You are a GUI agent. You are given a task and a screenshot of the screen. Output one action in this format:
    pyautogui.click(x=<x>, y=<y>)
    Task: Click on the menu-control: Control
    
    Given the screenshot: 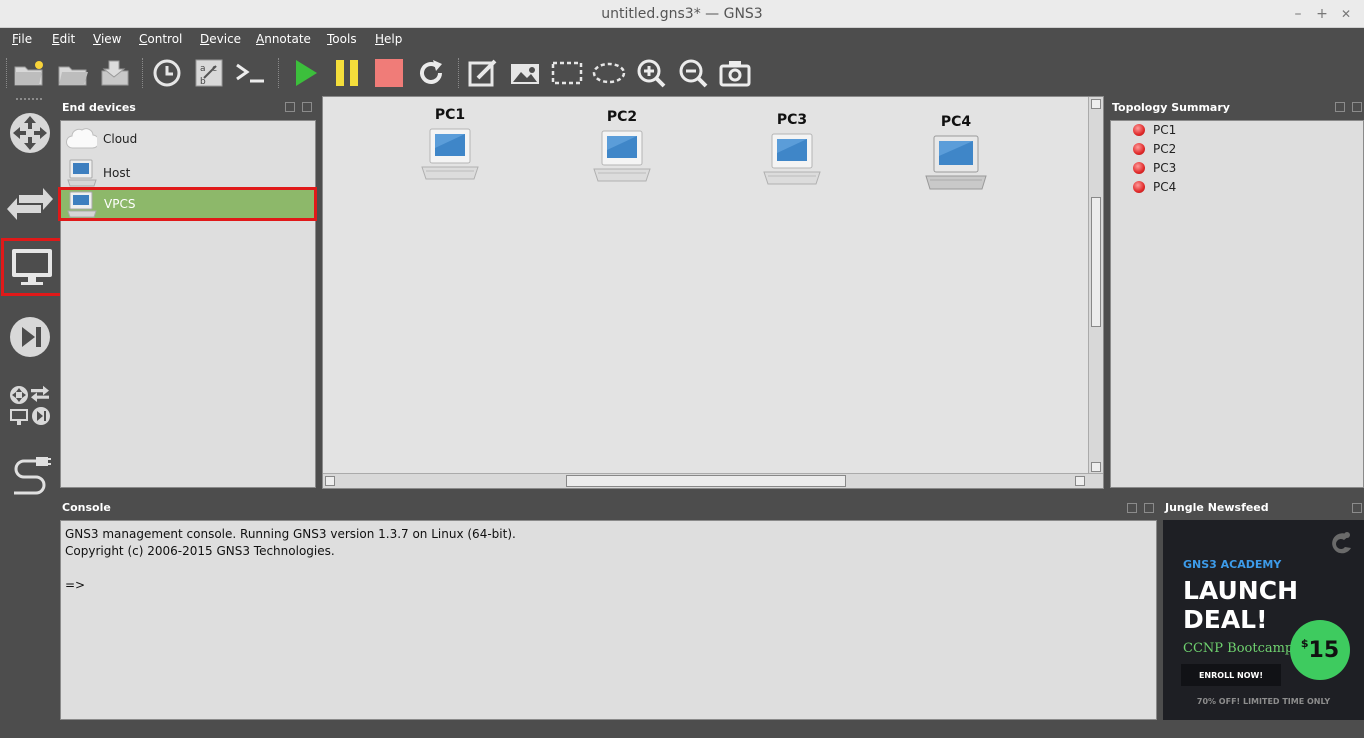 What is the action you would take?
    pyautogui.click(x=160, y=39)
    